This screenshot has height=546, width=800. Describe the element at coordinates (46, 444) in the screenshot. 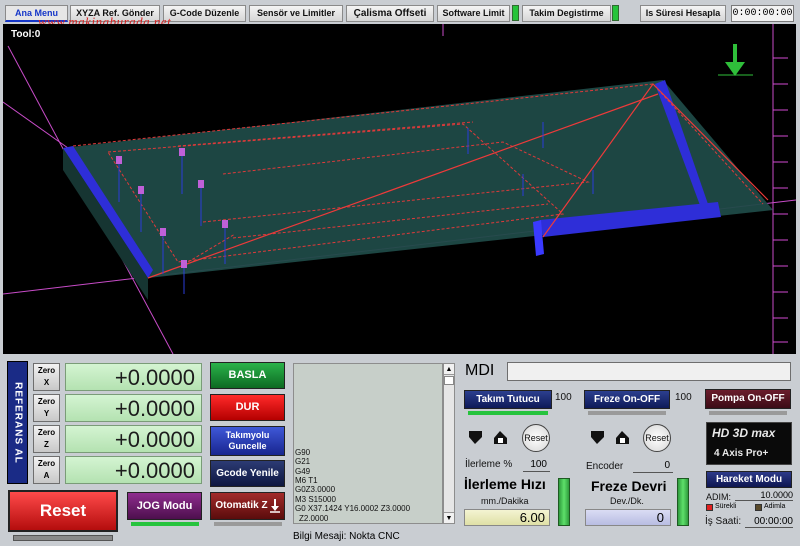

I see `axis-label: Z` at that location.